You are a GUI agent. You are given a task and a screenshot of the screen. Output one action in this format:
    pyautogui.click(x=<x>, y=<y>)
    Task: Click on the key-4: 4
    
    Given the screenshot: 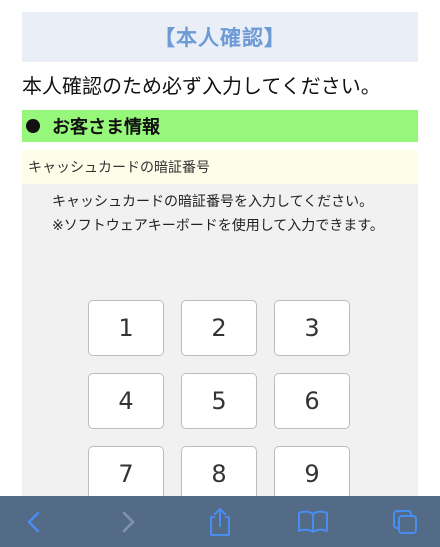 What is the action you would take?
    pyautogui.click(x=126, y=401)
    